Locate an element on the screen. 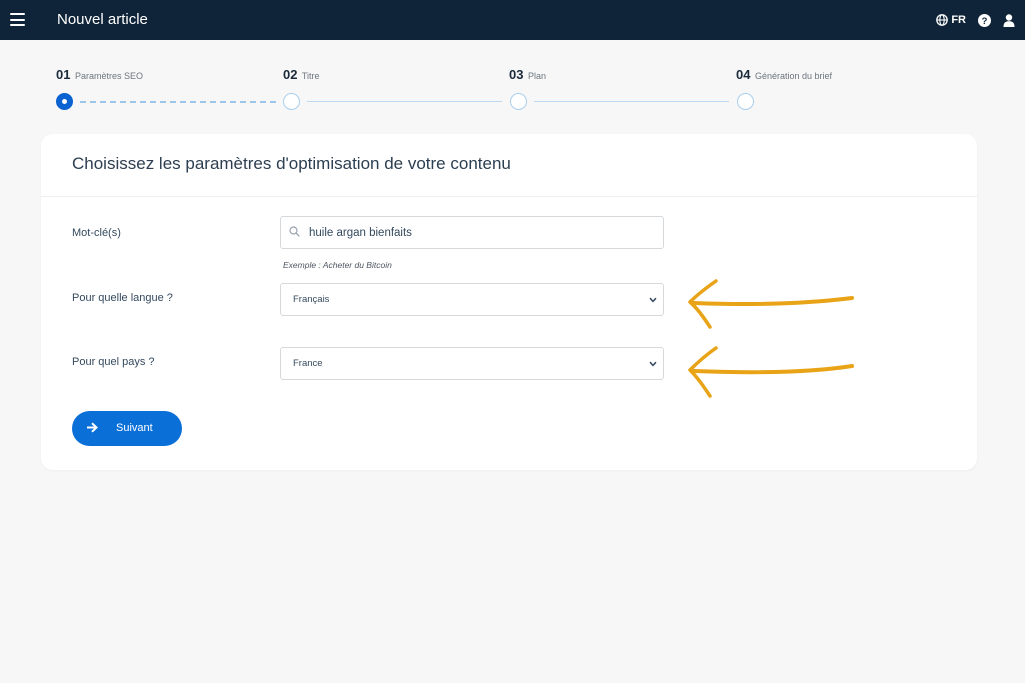 The height and width of the screenshot is (683, 1025). step-4-label: Génération du brief is located at coordinates (793, 76).